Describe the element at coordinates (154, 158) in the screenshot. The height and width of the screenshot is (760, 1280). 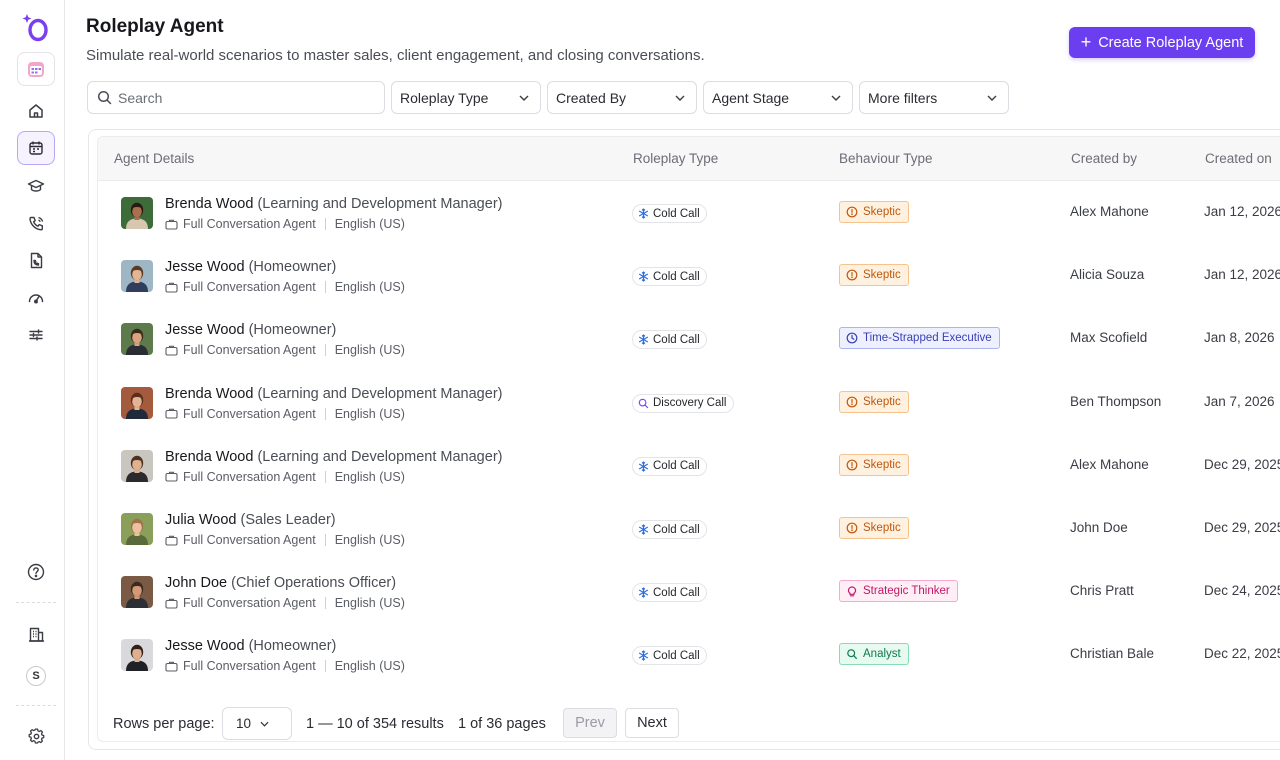
I see `column-header-agent-details: Agent Details` at that location.